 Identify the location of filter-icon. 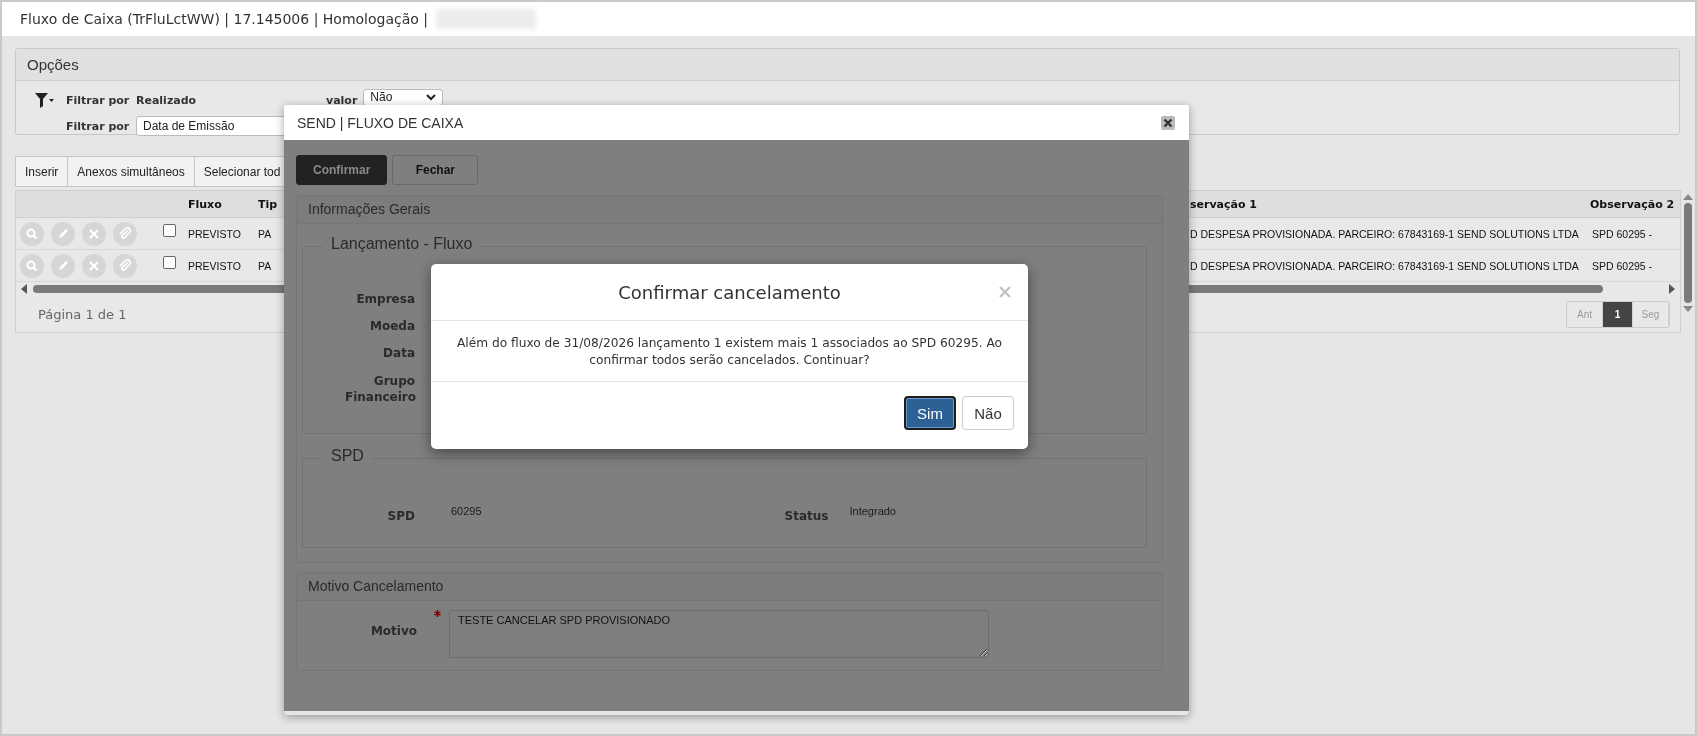
(44, 100).